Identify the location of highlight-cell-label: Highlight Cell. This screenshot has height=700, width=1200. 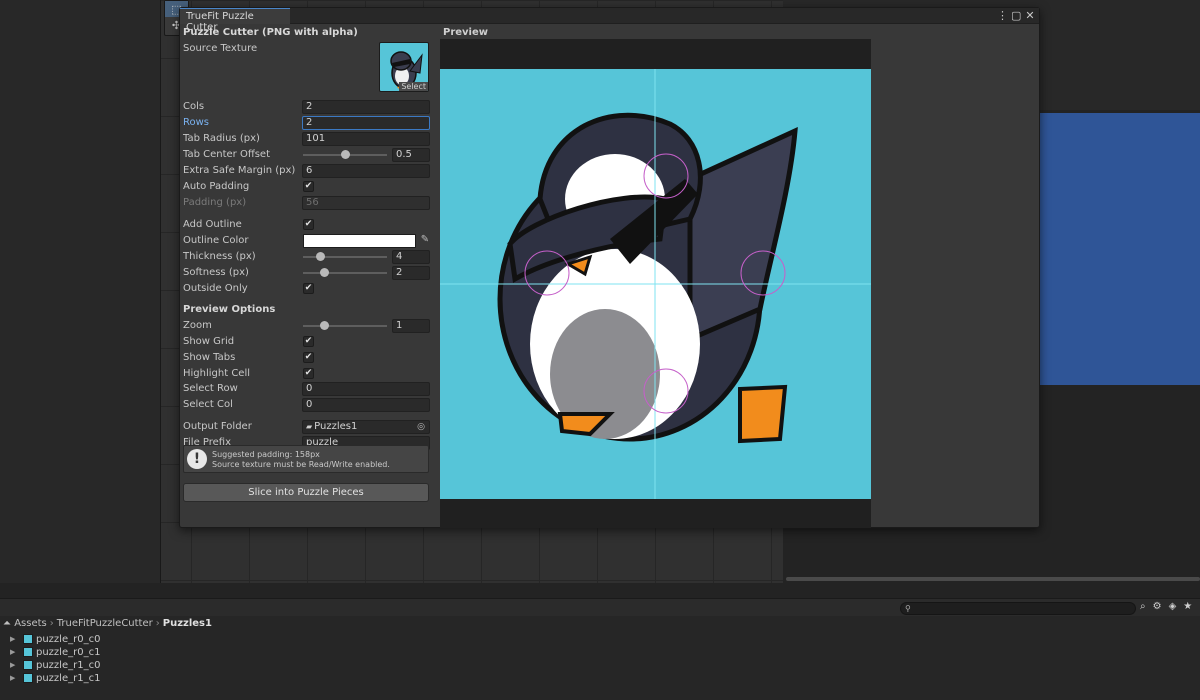
(217, 373).